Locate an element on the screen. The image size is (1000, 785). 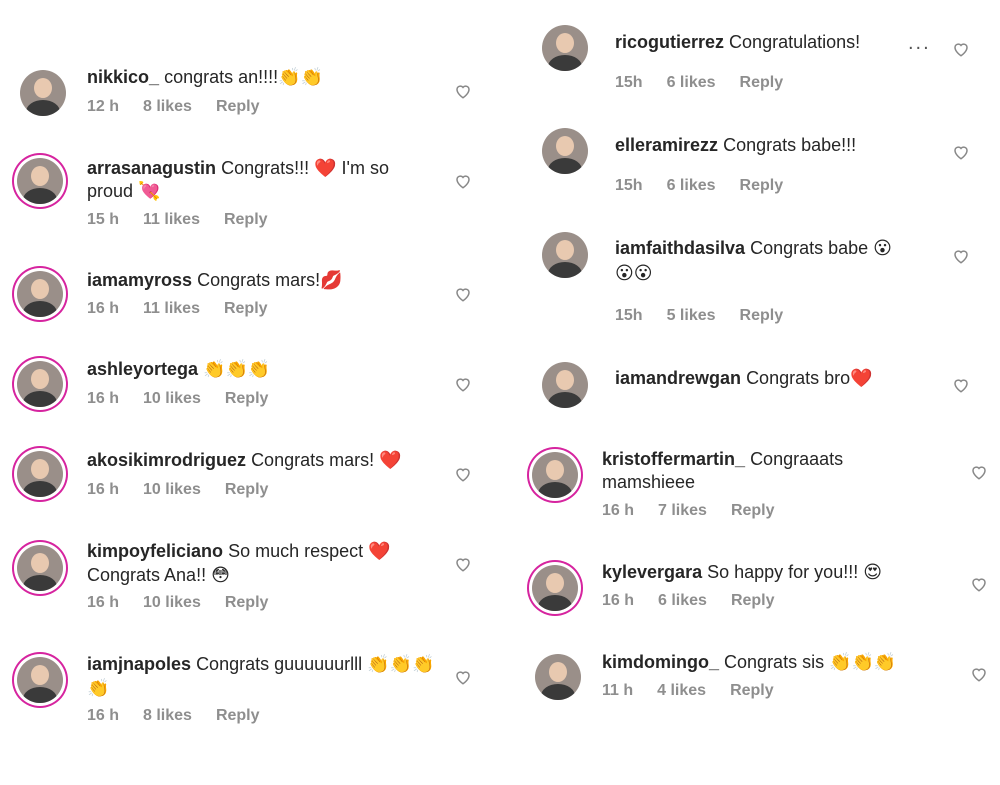
comment-text: Congrats babe!!! is located at coordinates (790, 145).